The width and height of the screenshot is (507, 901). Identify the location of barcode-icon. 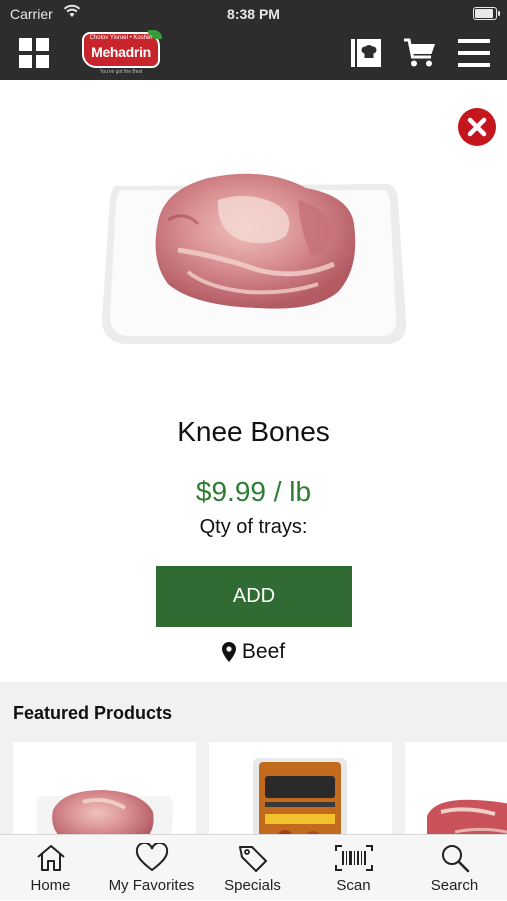
(353, 858).